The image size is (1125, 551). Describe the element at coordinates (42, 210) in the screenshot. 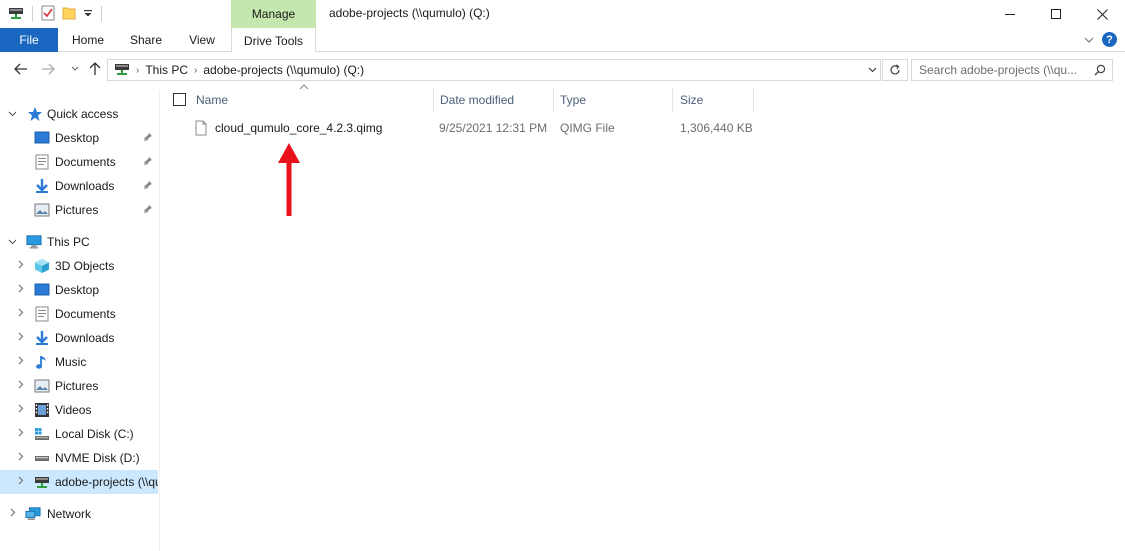

I see `pictures-icon` at that location.